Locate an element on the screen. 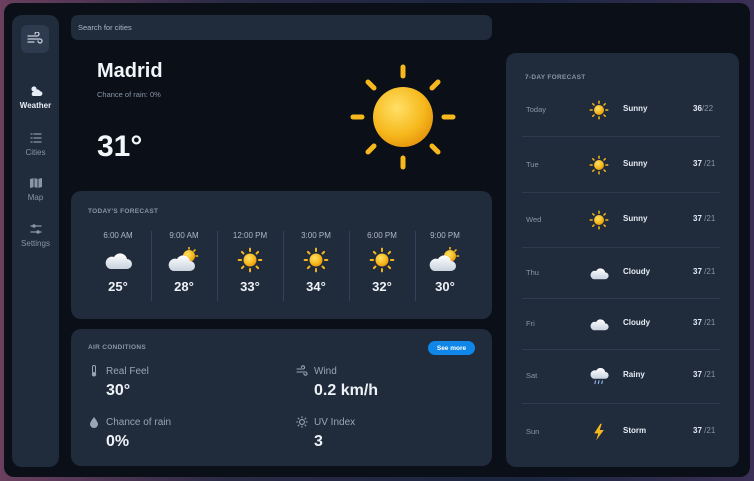  sun-small-icon is located at coordinates (302, 422).